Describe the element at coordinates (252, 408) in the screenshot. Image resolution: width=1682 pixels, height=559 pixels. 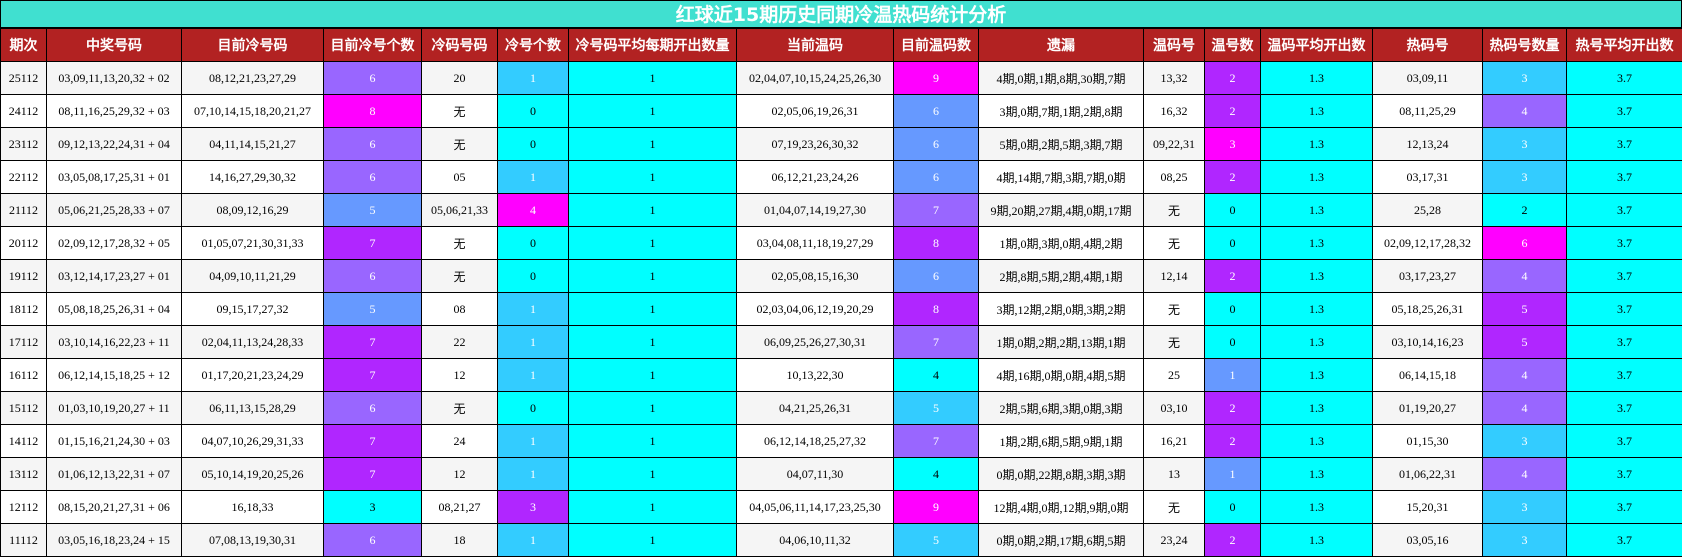
I see `cell-cold-numbers: 06,11,13,15,28,29` at that location.